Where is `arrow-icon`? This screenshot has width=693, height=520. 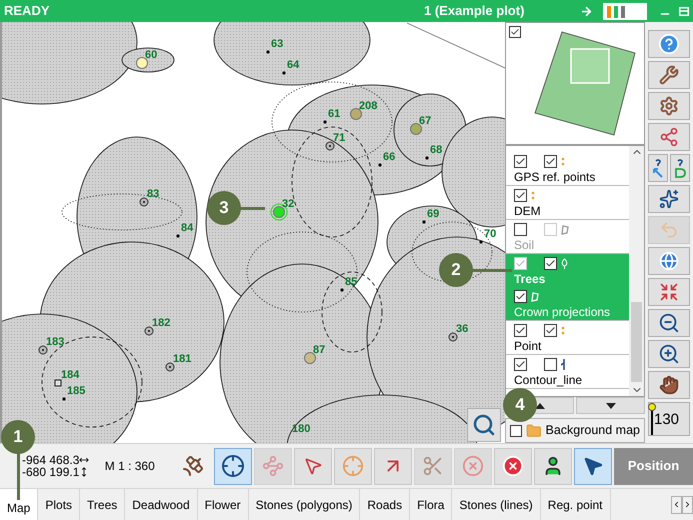
arrow-icon is located at coordinates (586, 11).